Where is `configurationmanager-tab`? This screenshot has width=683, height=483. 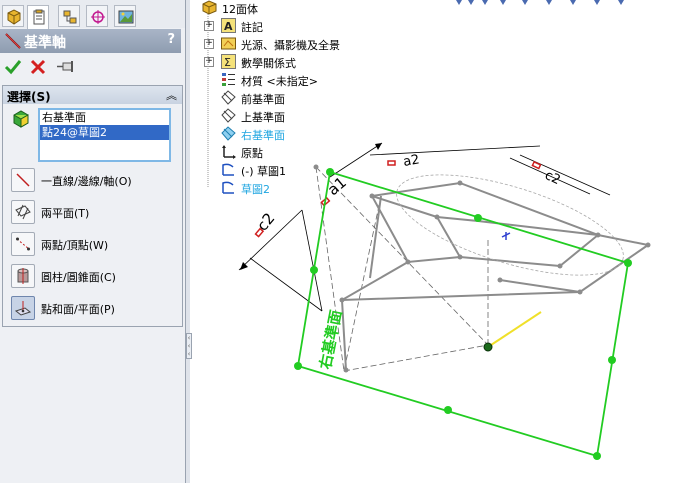
configurationmanager-tab is located at coordinates (69, 16).